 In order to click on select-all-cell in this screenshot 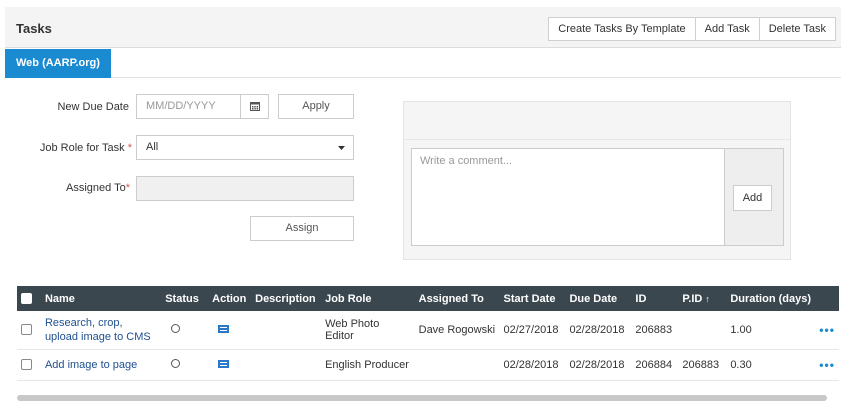, I will do `click(29, 298)`.